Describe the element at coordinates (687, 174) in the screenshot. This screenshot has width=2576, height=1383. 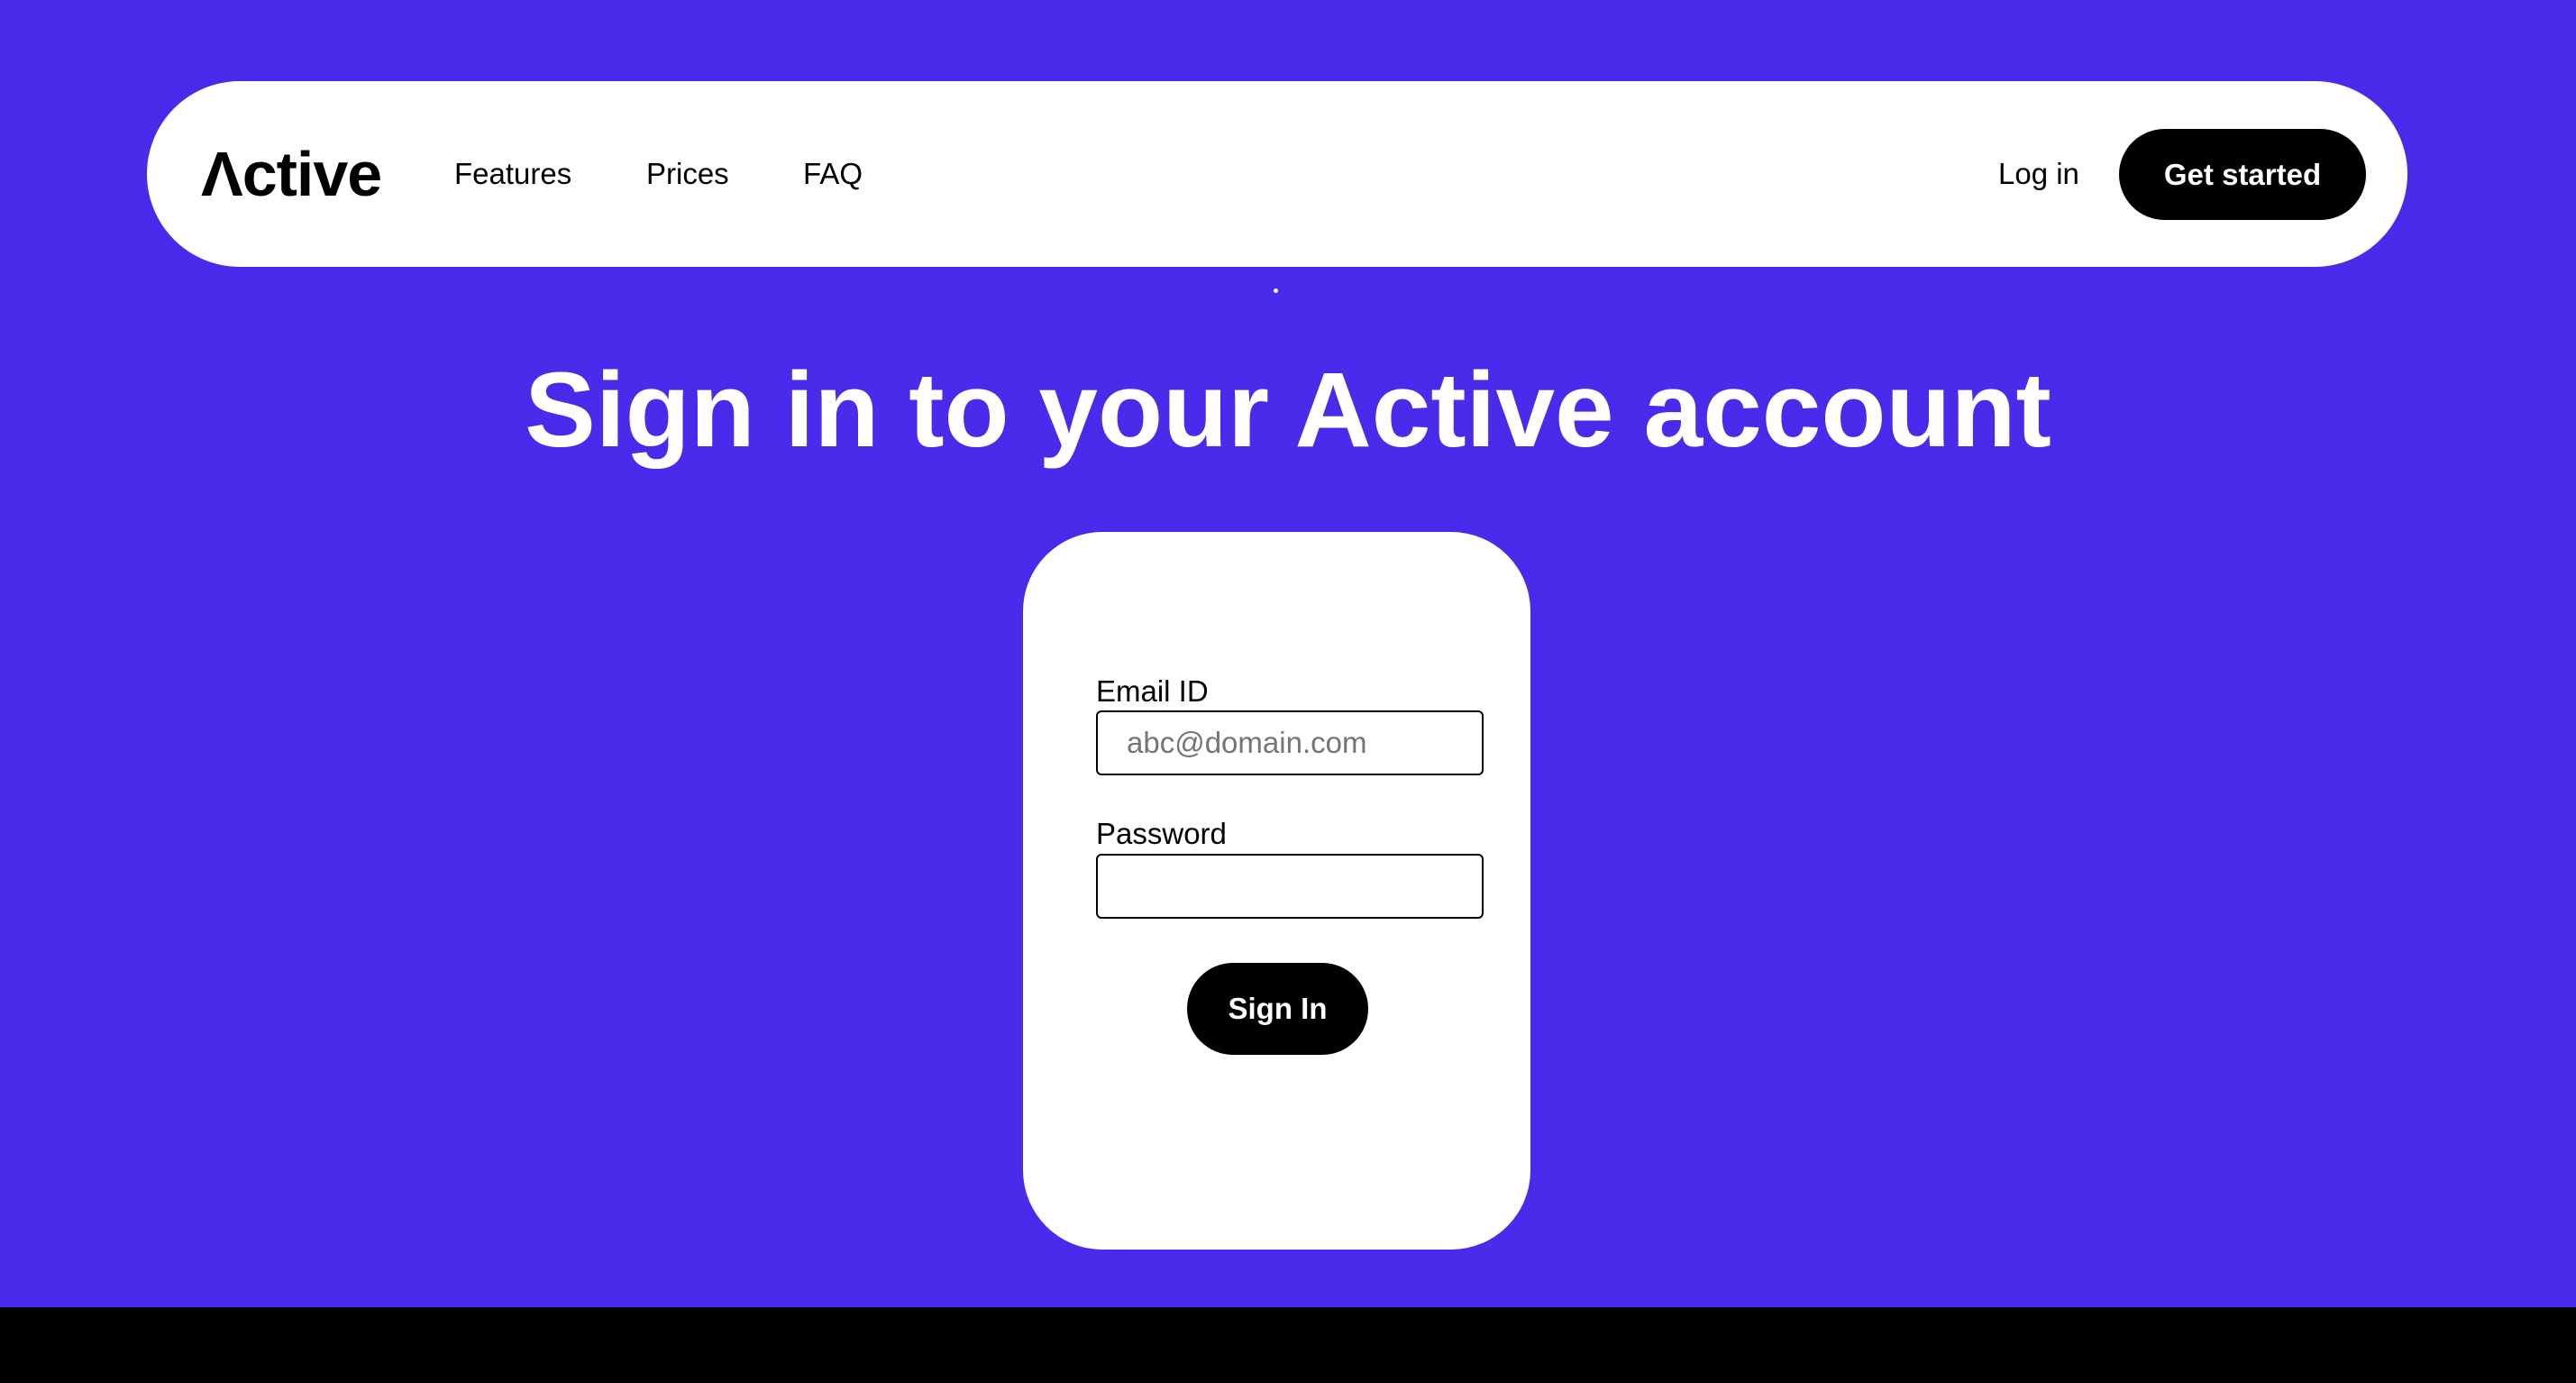
I see `nav-link-prices: Prices` at that location.